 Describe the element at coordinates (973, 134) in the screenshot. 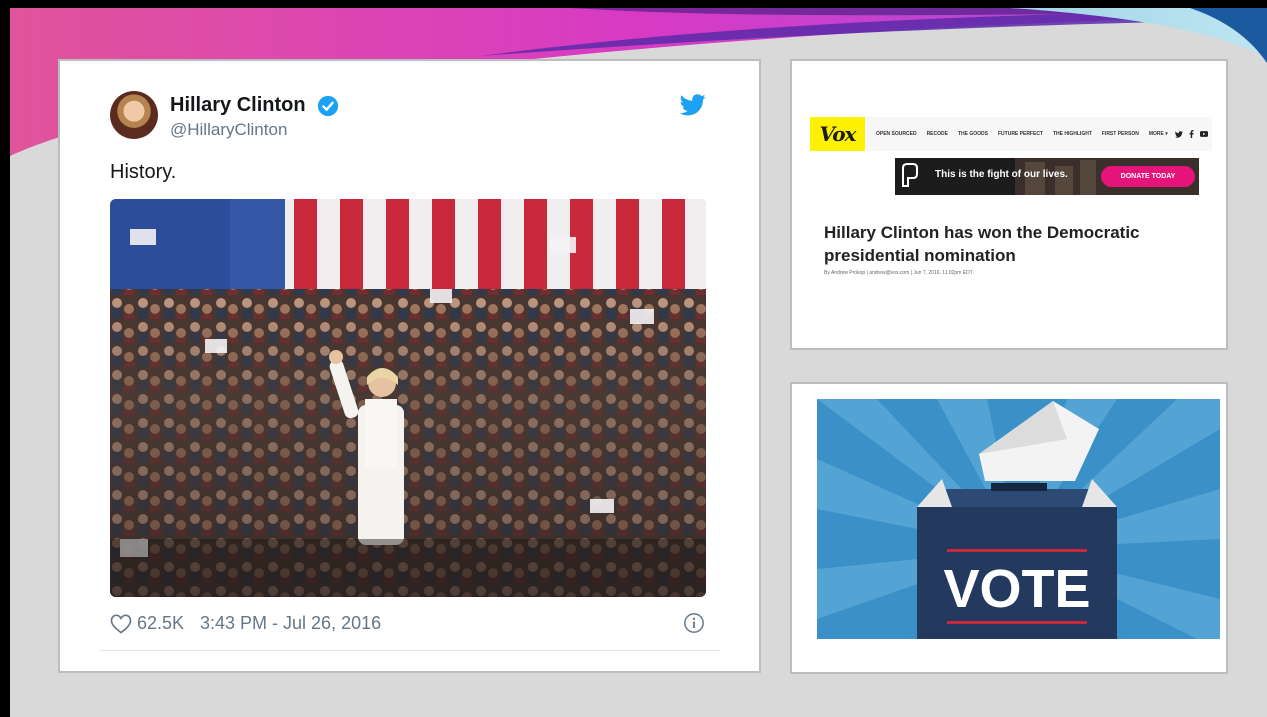

I see `vox-nav-item-the-goods: THE GOODS` at that location.